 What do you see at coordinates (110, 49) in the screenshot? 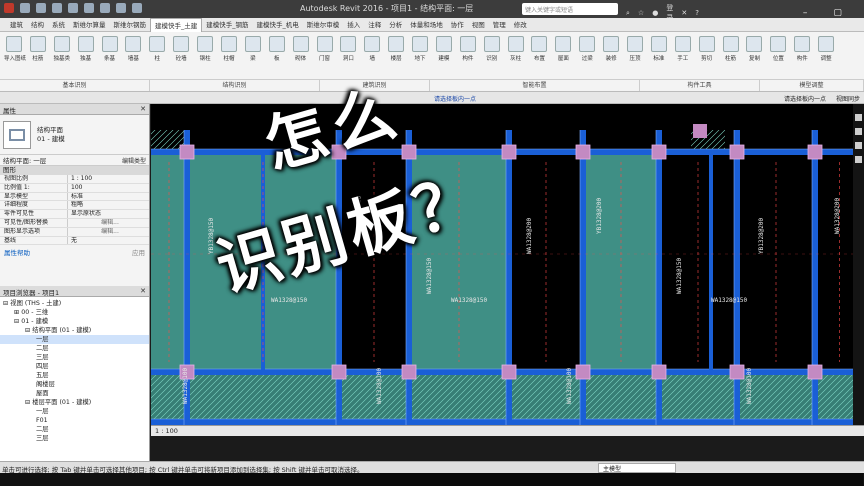
I see `ribbon-tool-4: 条基` at bounding box center [110, 49].